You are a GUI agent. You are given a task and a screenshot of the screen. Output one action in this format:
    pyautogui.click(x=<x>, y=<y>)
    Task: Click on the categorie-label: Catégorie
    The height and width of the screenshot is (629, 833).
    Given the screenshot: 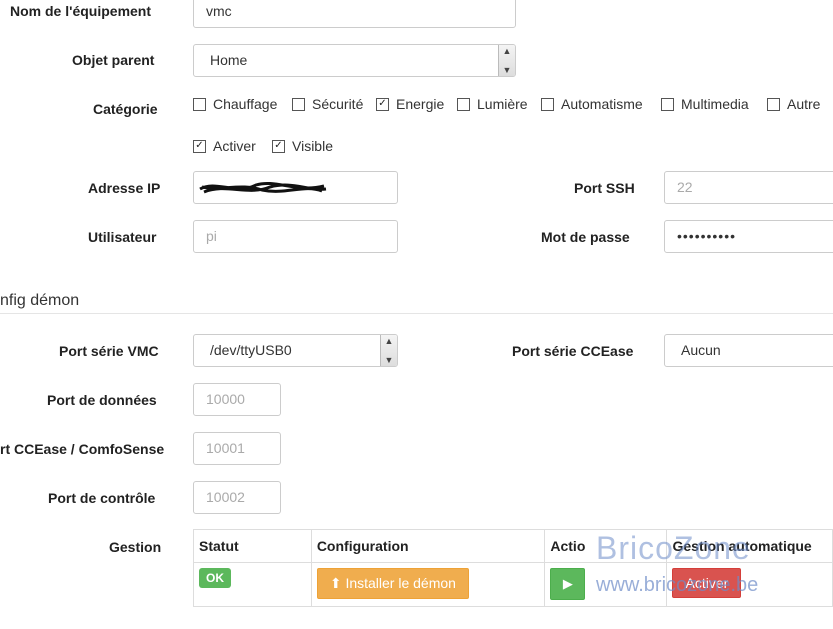 What is the action you would take?
    pyautogui.click(x=125, y=109)
    